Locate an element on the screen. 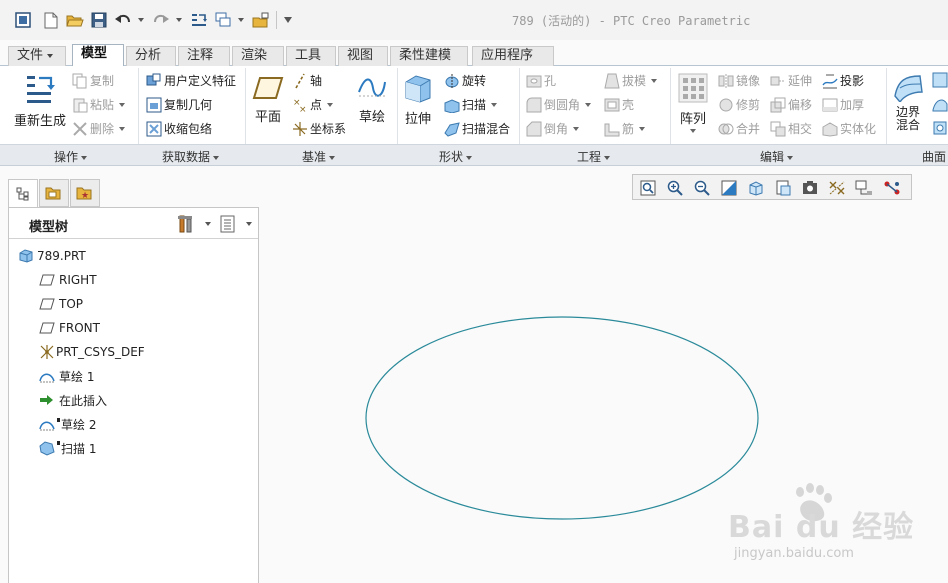  refit-icon is located at coordinates (648, 188).